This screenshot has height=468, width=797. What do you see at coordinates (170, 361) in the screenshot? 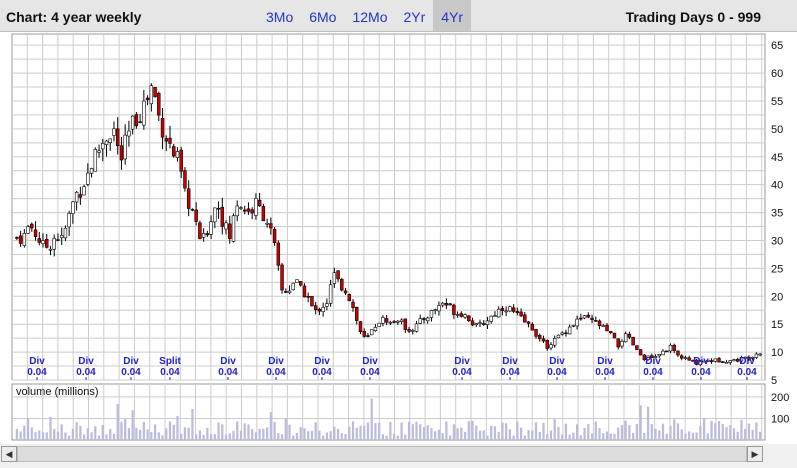
I see `dividend-label: Split` at bounding box center [170, 361].